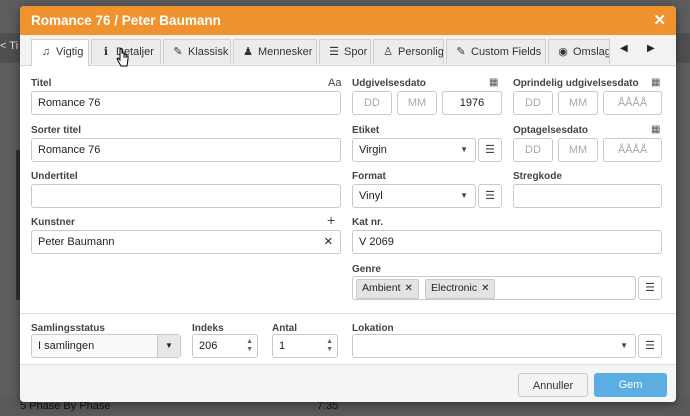  I want to click on recording-month-input: MM, so click(578, 150).